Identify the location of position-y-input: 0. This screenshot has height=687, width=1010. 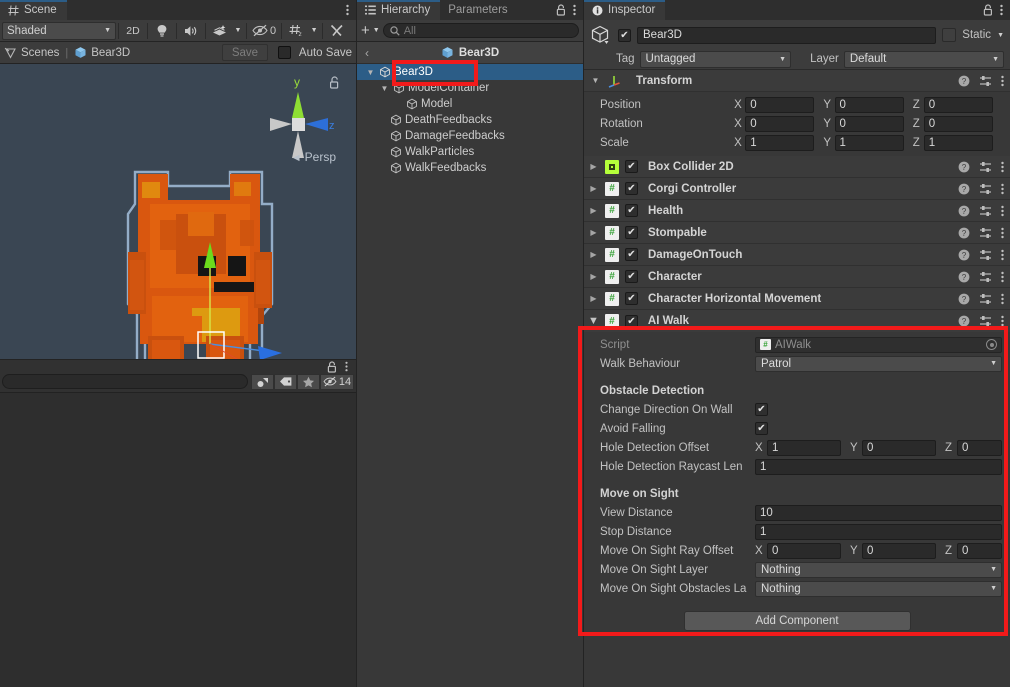
(869, 104).